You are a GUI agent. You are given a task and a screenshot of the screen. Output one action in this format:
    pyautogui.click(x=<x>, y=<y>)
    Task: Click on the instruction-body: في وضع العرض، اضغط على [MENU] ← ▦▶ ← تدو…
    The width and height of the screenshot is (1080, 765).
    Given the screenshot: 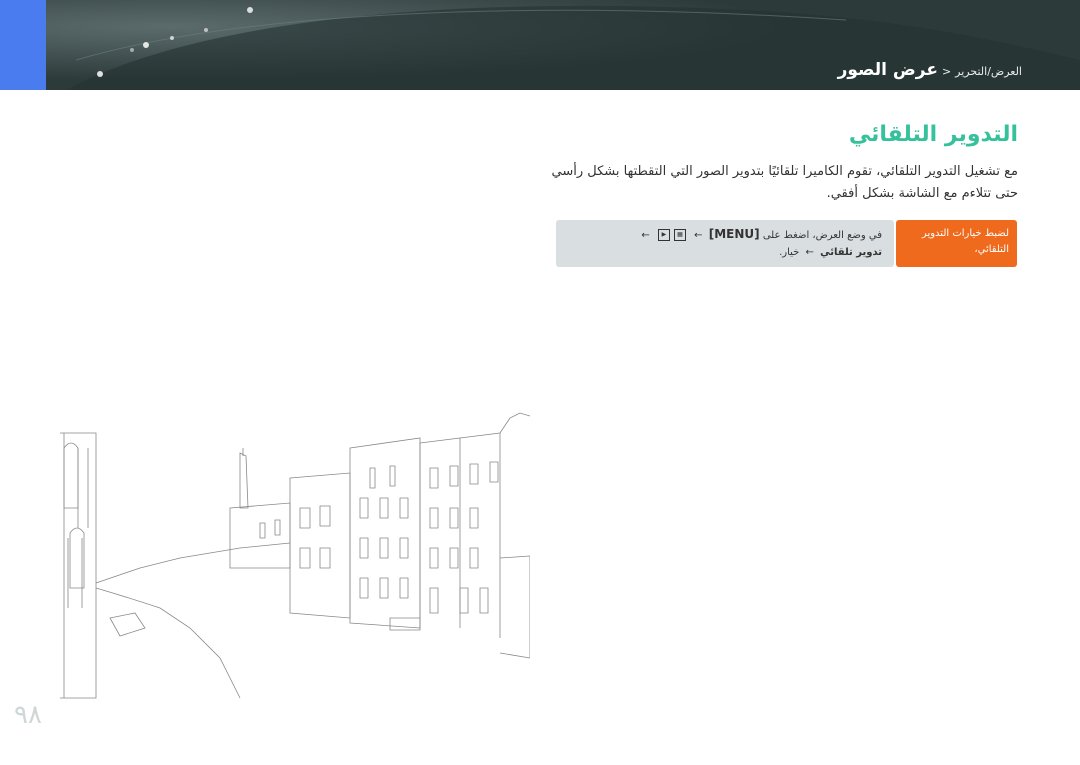 What is the action you would take?
    pyautogui.click(x=725, y=243)
    